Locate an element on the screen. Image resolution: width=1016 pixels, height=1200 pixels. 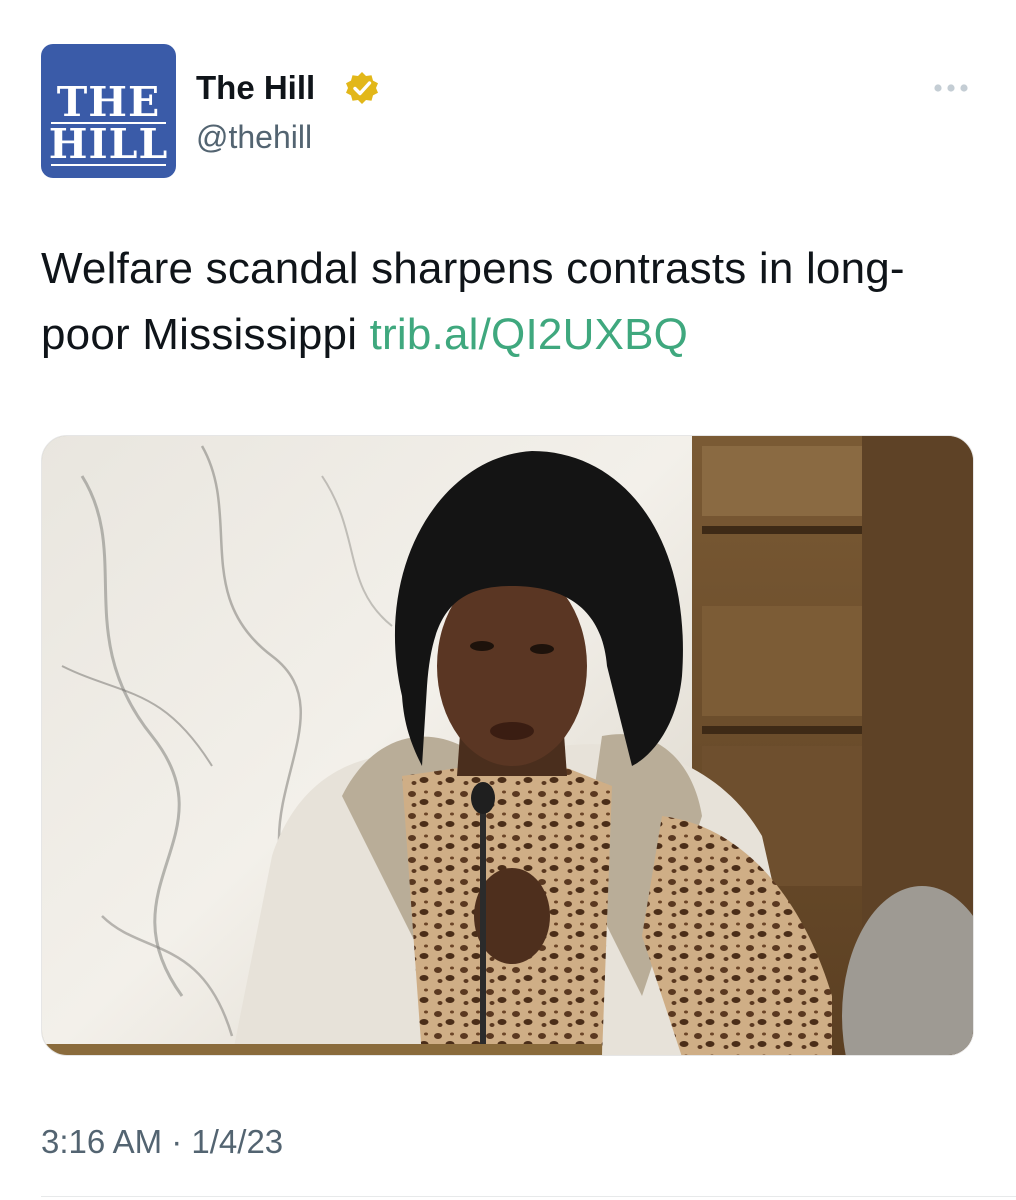
avatar-logo-text-line2: HILL is located at coordinates (108, 144).